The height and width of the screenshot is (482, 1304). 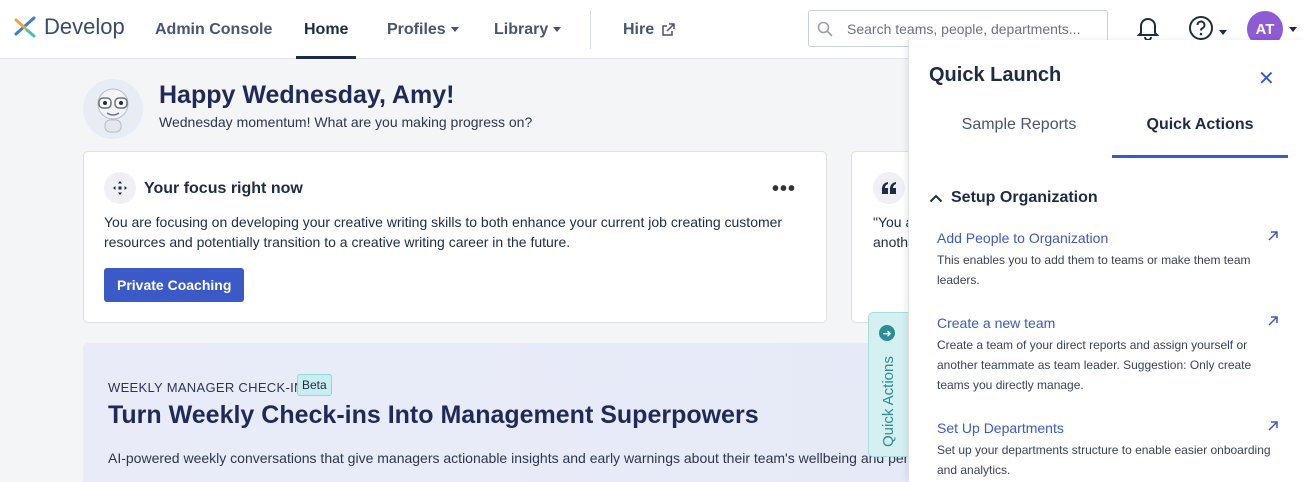 I want to click on coach-avatar, so click(x=113, y=109).